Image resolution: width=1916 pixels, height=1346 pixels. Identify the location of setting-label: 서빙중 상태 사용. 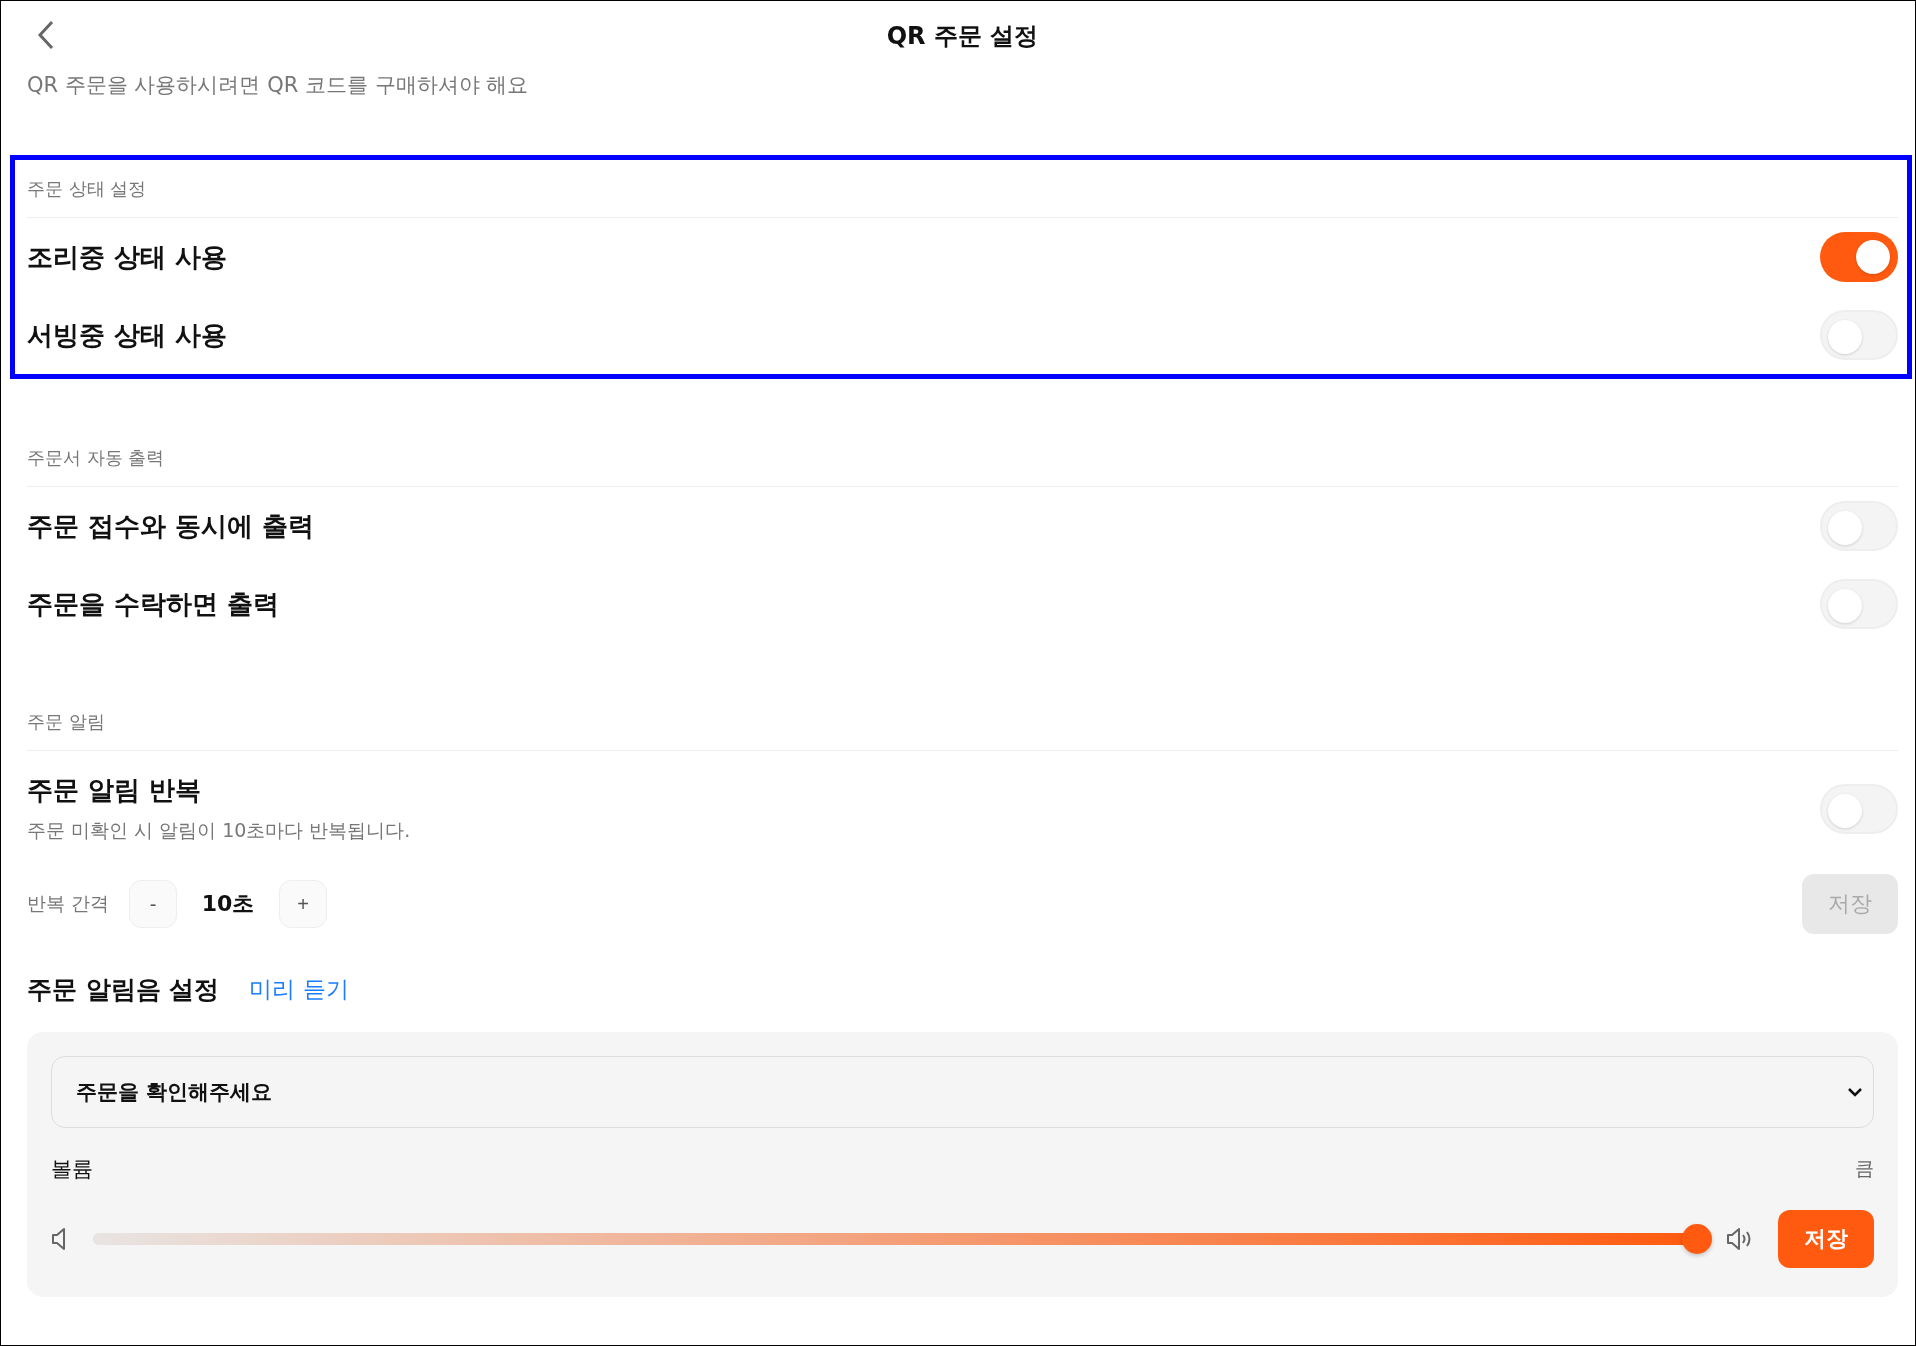
(127, 335).